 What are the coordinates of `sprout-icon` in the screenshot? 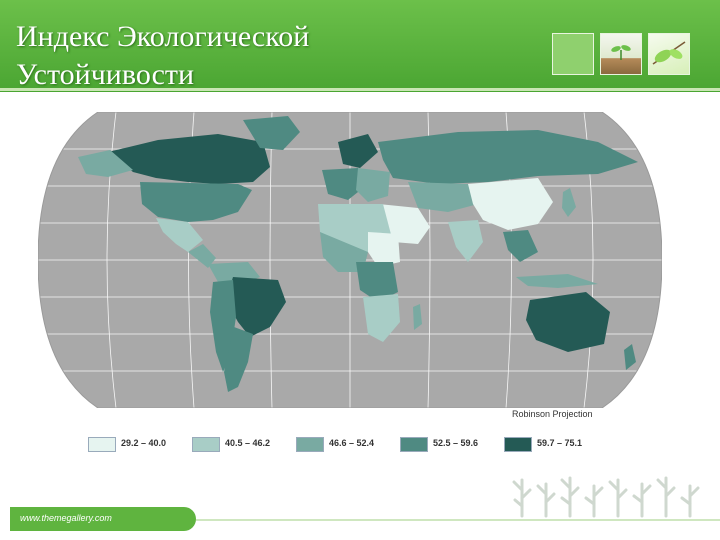 It's located at (621, 52).